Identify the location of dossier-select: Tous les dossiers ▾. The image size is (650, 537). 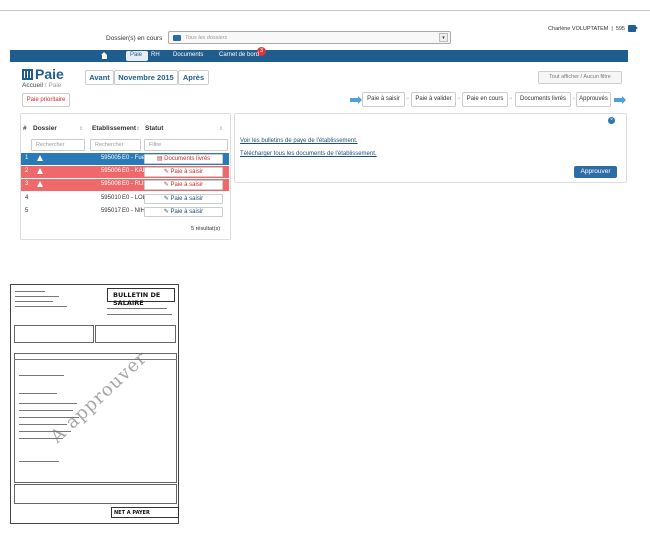
(309, 37).